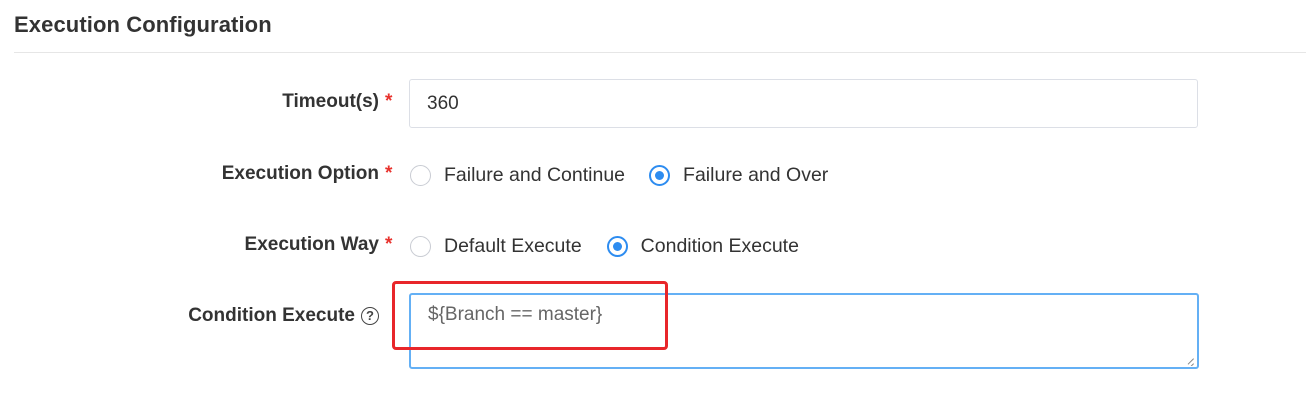  Describe the element at coordinates (389, 101) in the screenshot. I see `timeout-required-mark: *` at that location.